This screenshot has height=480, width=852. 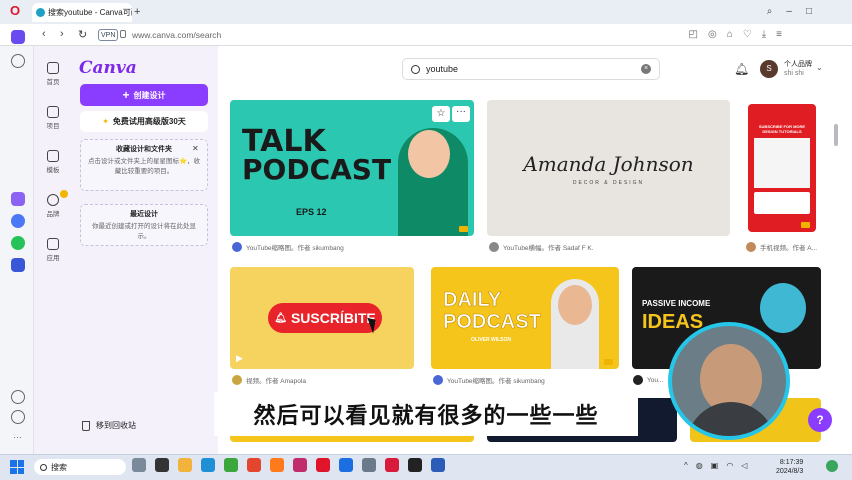 I want to click on recent-body: 你最近创建或打开的设计将在此处显示。, so click(x=144, y=231).